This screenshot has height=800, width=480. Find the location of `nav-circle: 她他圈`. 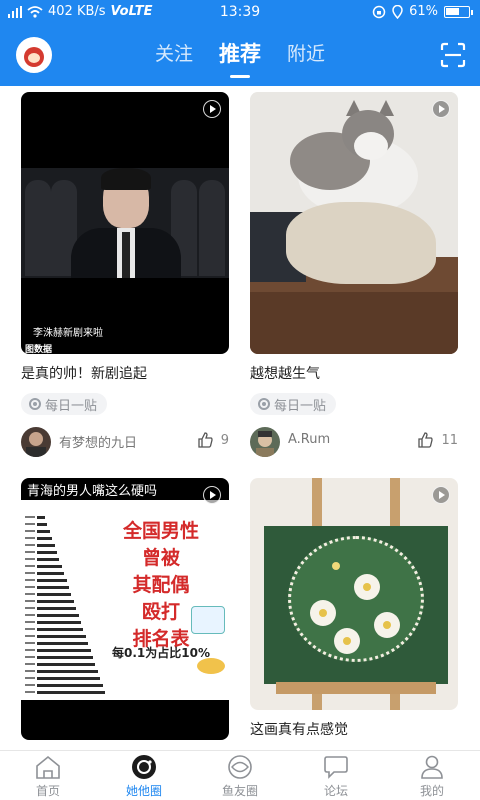

nav-circle: 她他圈 is located at coordinates (144, 775).